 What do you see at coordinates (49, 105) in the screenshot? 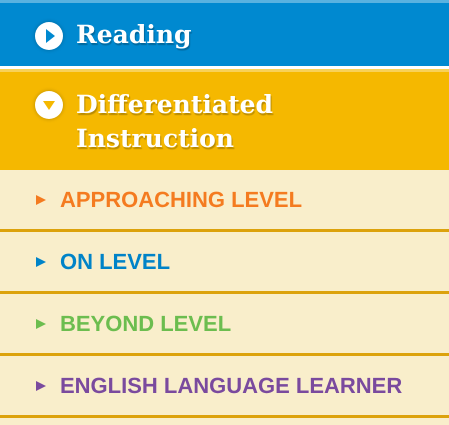
I see `down-arrow-circle-icon` at bounding box center [49, 105].